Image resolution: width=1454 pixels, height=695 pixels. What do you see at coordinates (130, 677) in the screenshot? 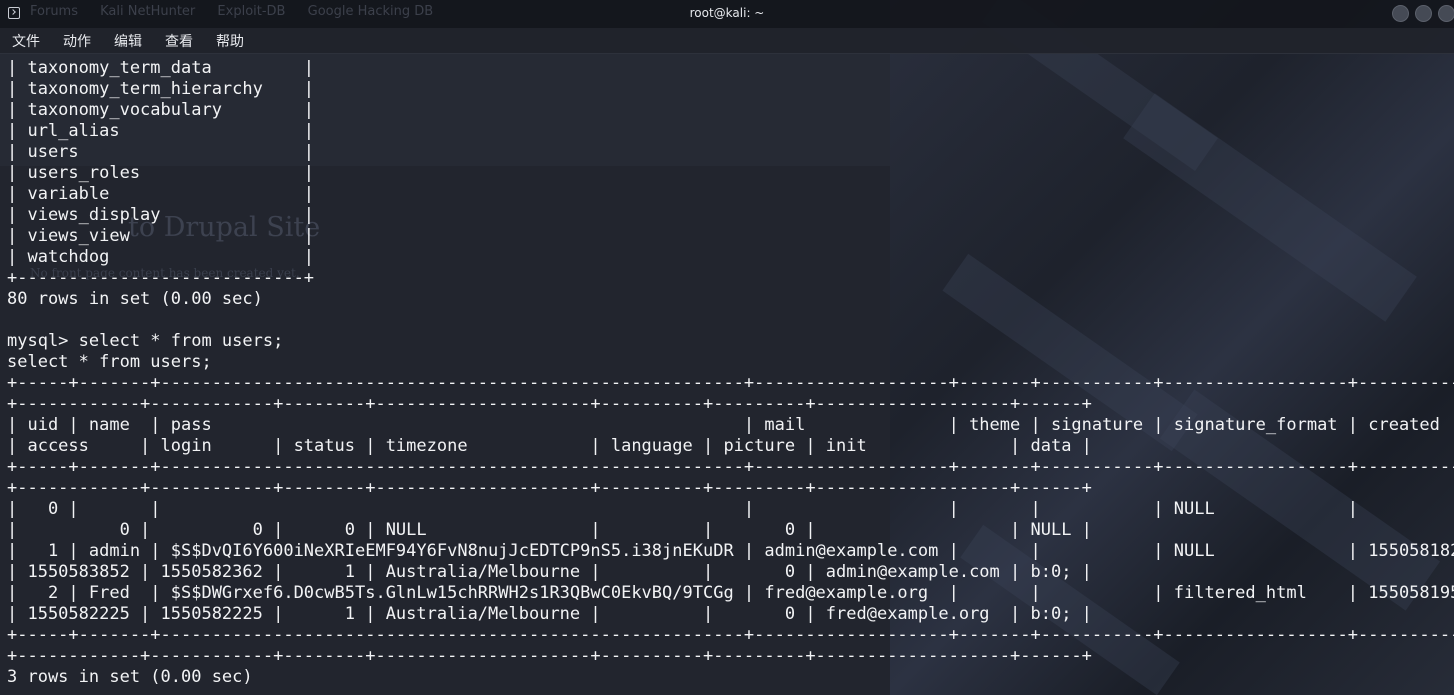
I see `terminal-line: 3 rows in set (0.00 sec)` at bounding box center [130, 677].